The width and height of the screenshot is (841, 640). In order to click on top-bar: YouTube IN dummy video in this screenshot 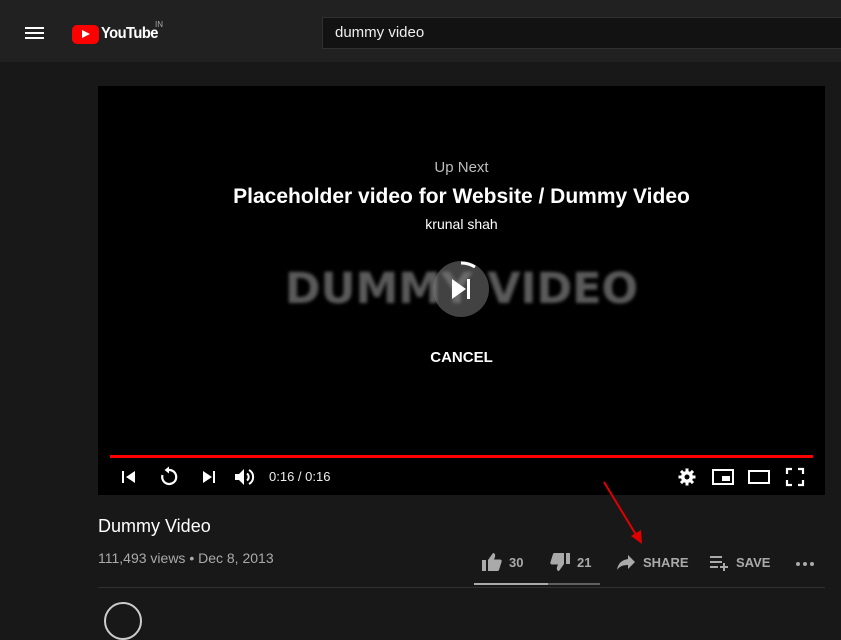, I will do `click(420, 31)`.